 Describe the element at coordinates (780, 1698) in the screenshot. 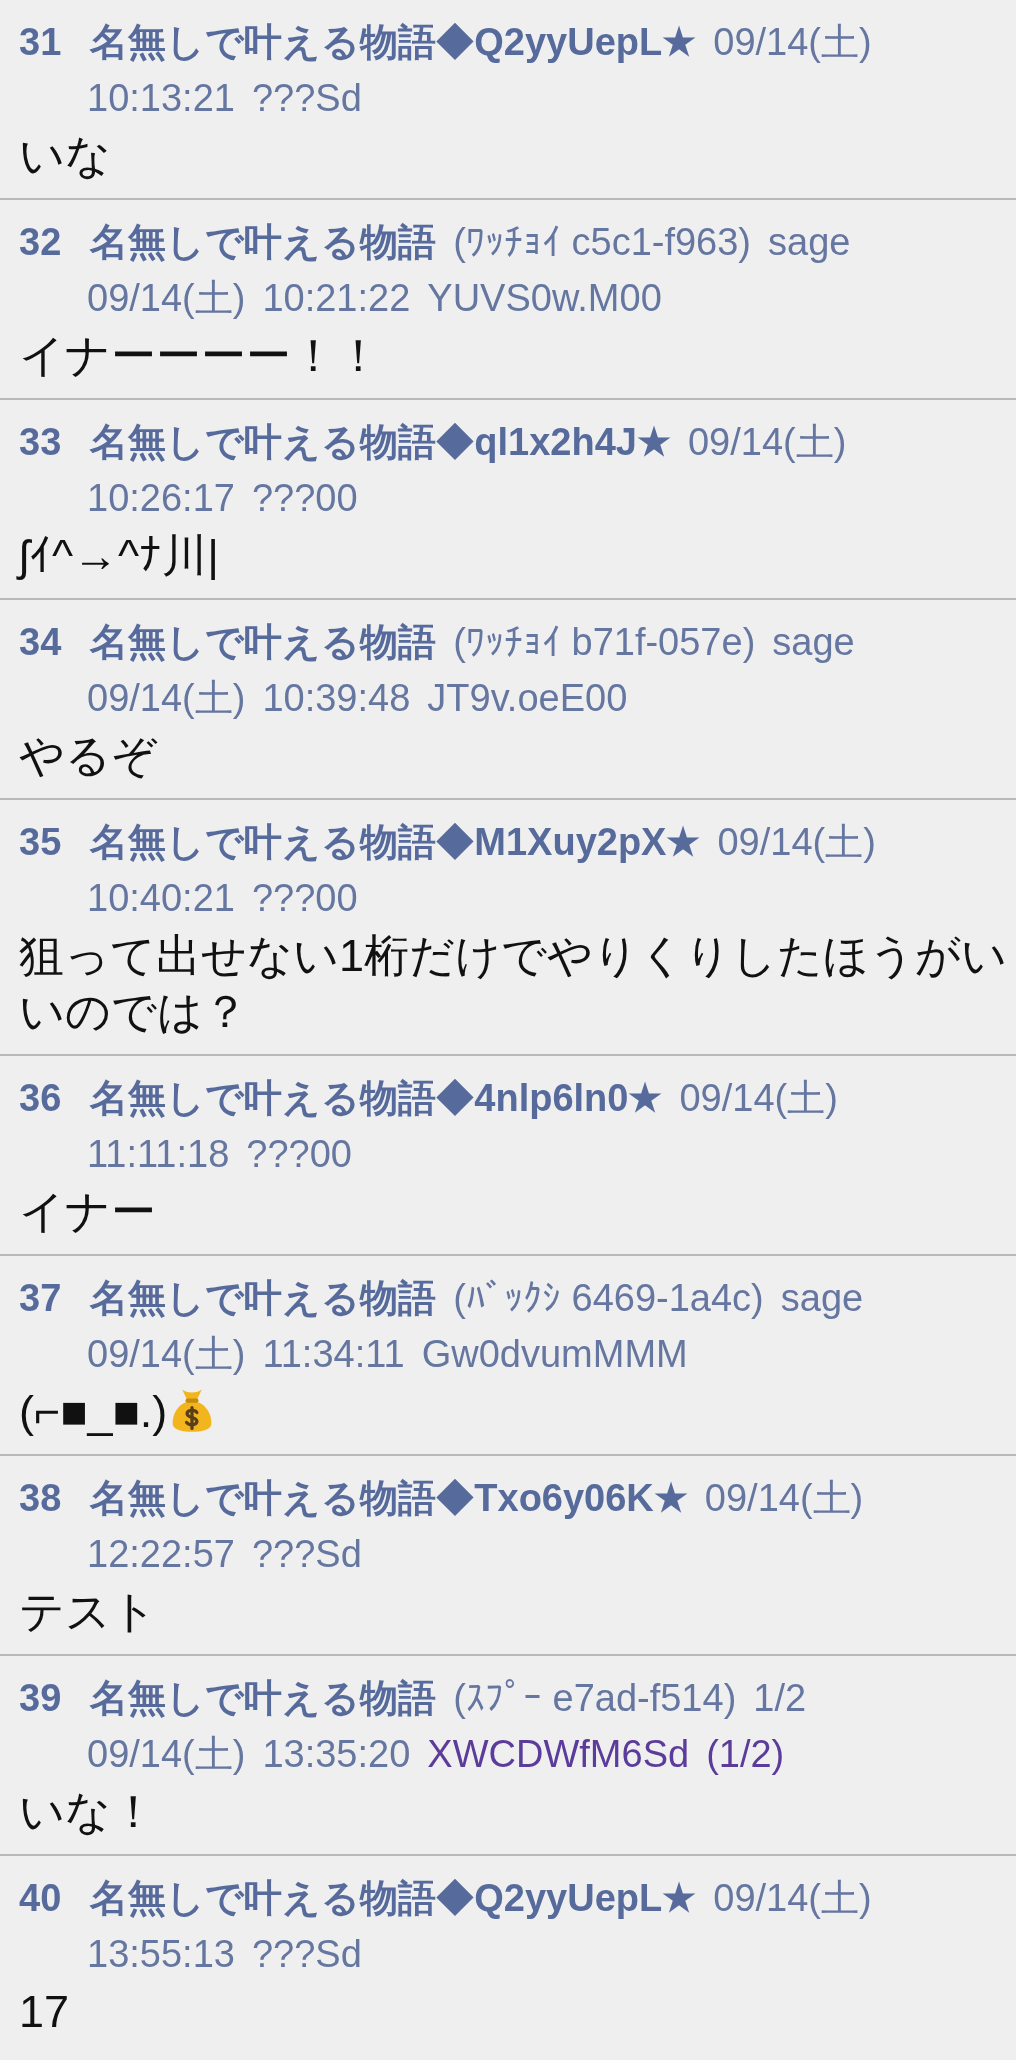

I see `mail-field: 1/2` at that location.